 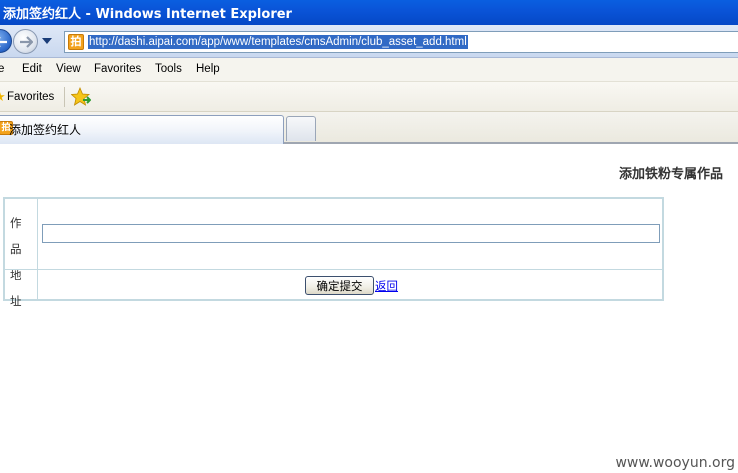 What do you see at coordinates (117, 69) in the screenshot?
I see `menu-favorites: Favorites` at bounding box center [117, 69].